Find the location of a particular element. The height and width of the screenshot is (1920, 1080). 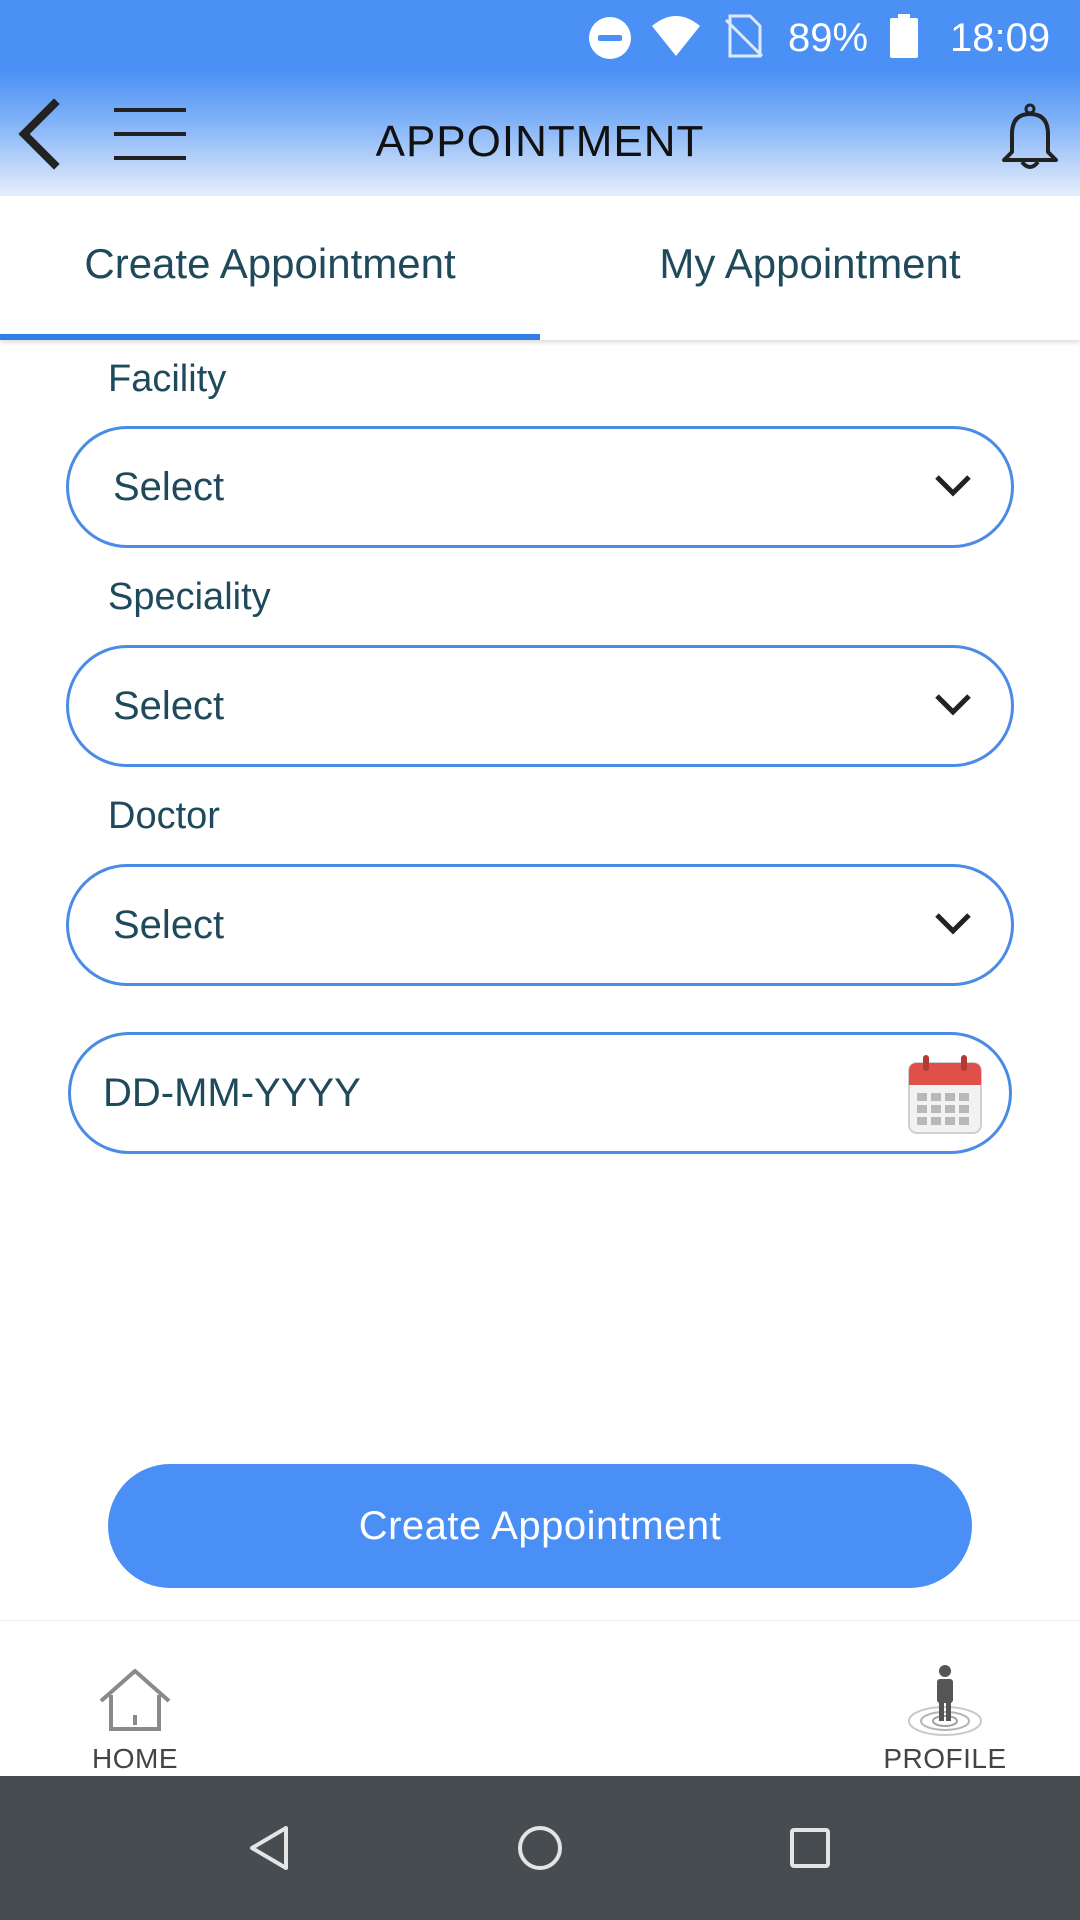

tab-my-appointment: My Appointment is located at coordinates (810, 268).